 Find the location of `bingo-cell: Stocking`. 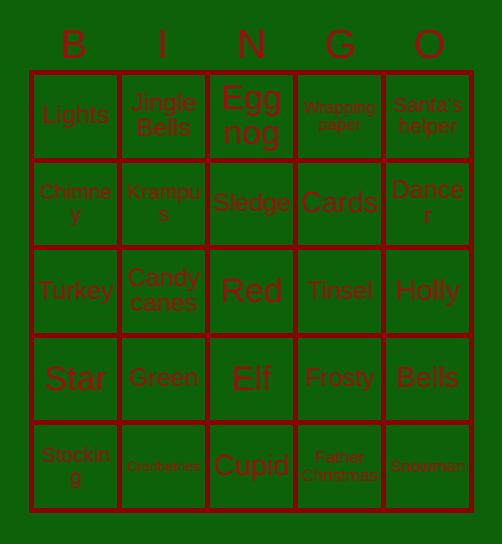

bingo-cell: Stocking is located at coordinates (75, 466).